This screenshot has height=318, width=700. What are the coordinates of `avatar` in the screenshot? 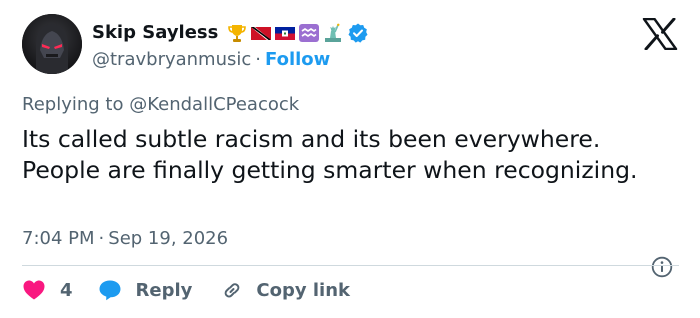 It's located at (52, 44).